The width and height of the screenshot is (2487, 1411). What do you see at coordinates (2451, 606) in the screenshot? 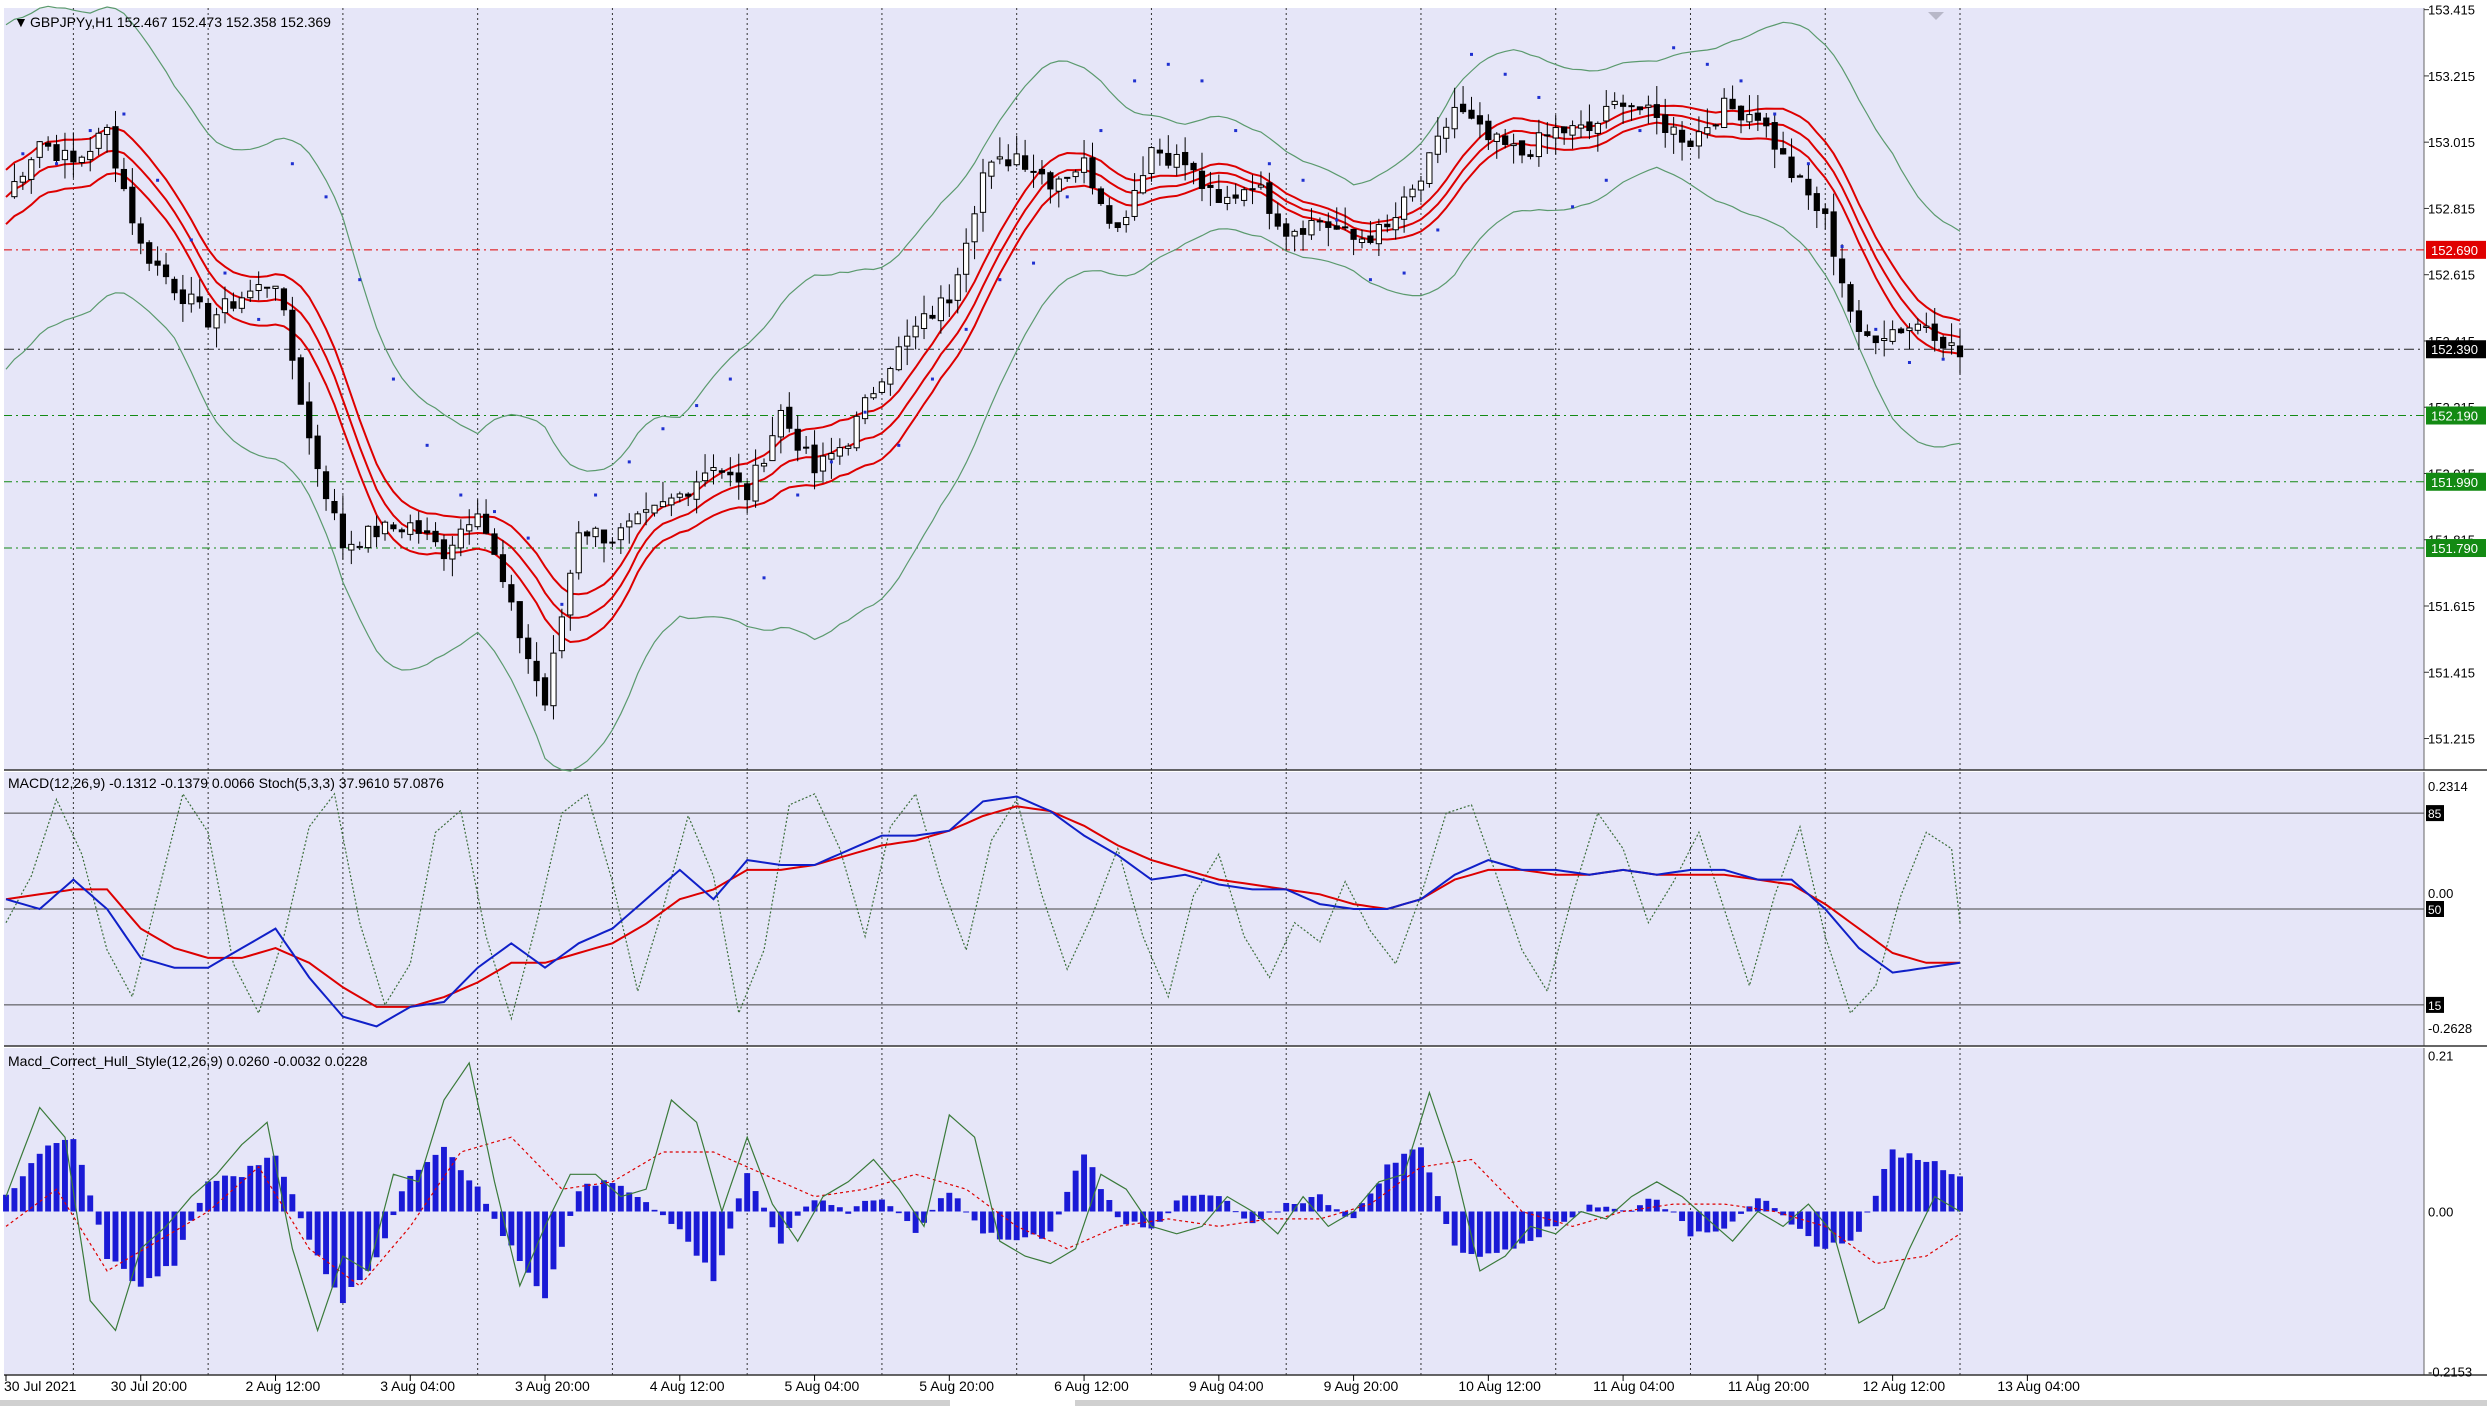
I see `price-tick-label: 151.615` at bounding box center [2451, 606].